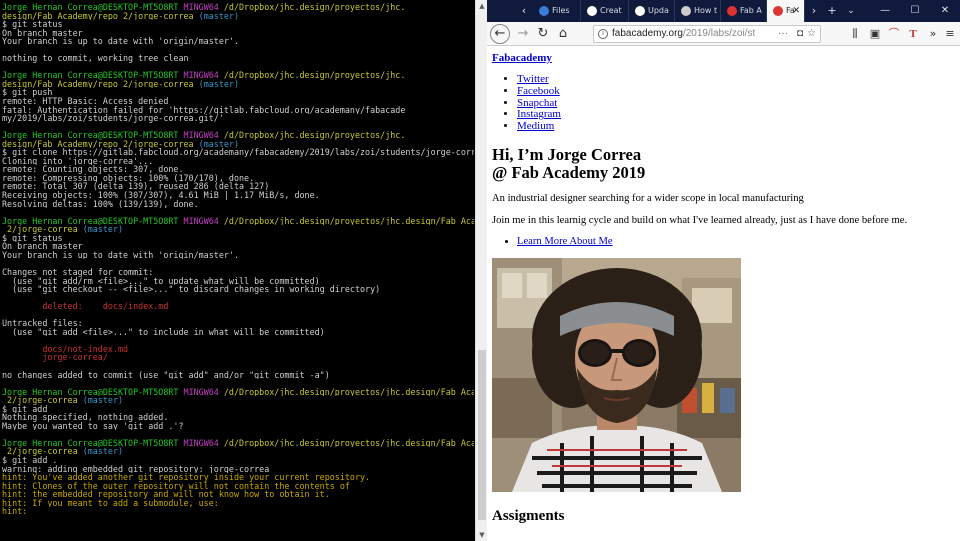 The width and height of the screenshot is (960, 541). What do you see at coordinates (811, 34) in the screenshot?
I see `bookmark-star-icon: ☆` at bounding box center [811, 34].